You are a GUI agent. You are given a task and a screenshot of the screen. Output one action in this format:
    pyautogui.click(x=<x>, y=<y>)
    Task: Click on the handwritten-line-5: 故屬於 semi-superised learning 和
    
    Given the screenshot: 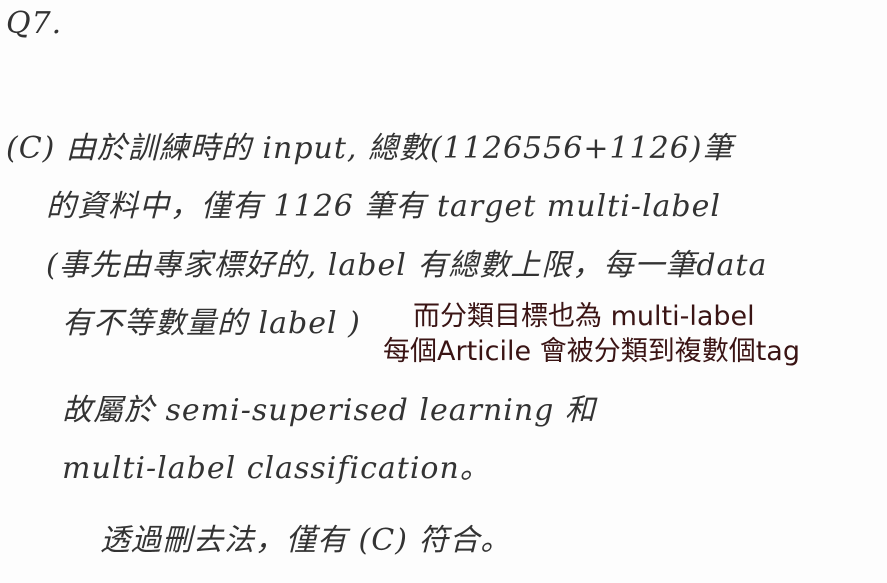 What is the action you would take?
    pyautogui.click(x=329, y=410)
    